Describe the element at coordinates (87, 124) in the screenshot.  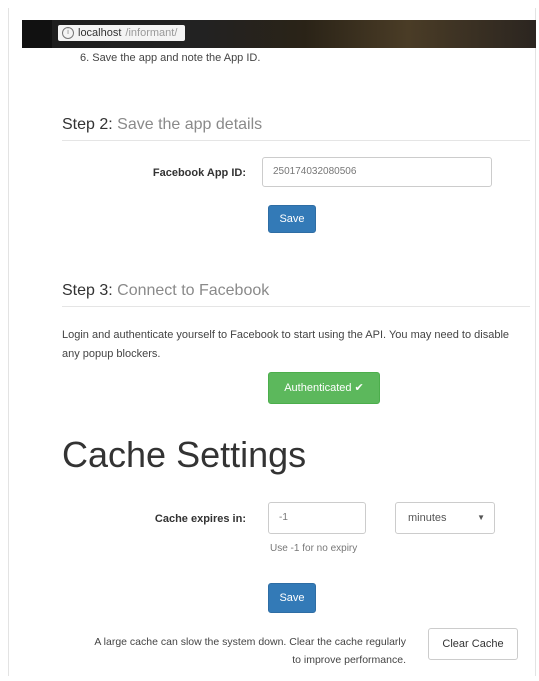
I see `step2-prefix: Step 2:` at that location.